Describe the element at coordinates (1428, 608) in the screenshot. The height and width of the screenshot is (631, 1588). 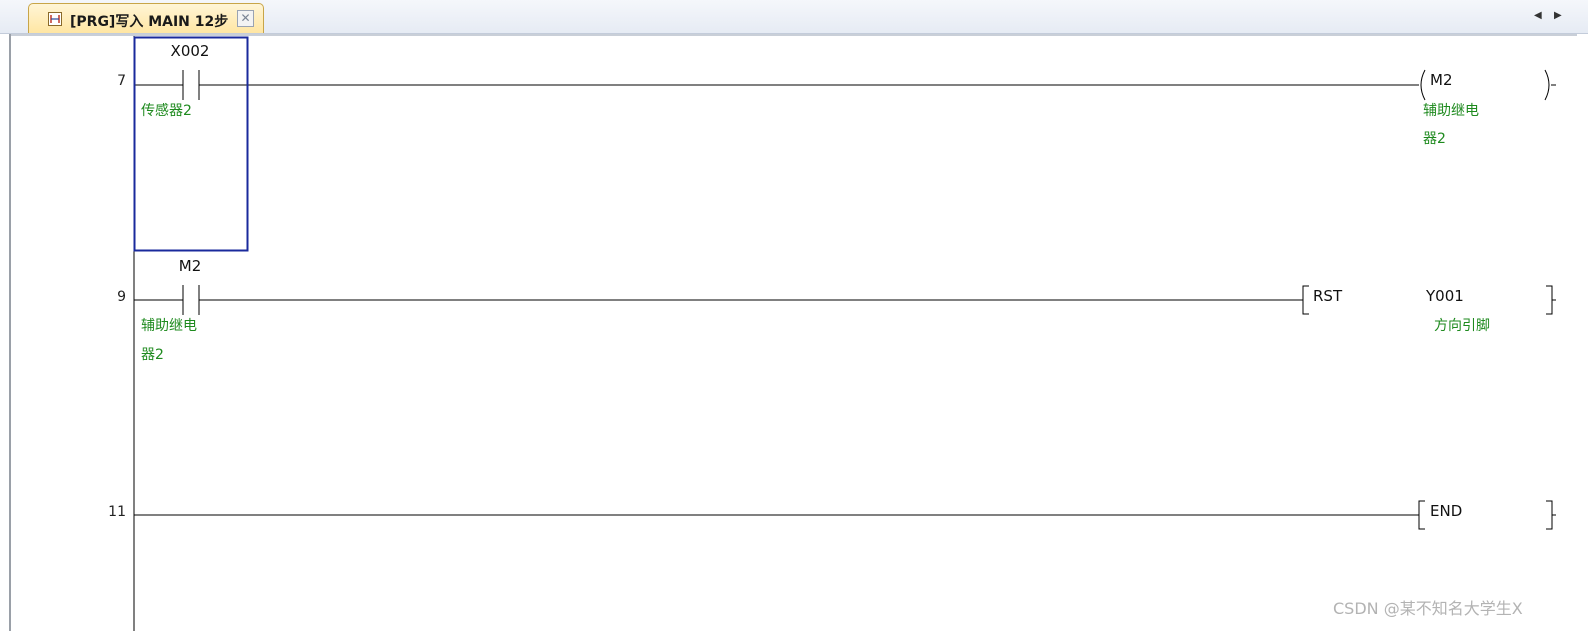
I see `watermark-text: CSDN @某不知名大学生X` at that location.